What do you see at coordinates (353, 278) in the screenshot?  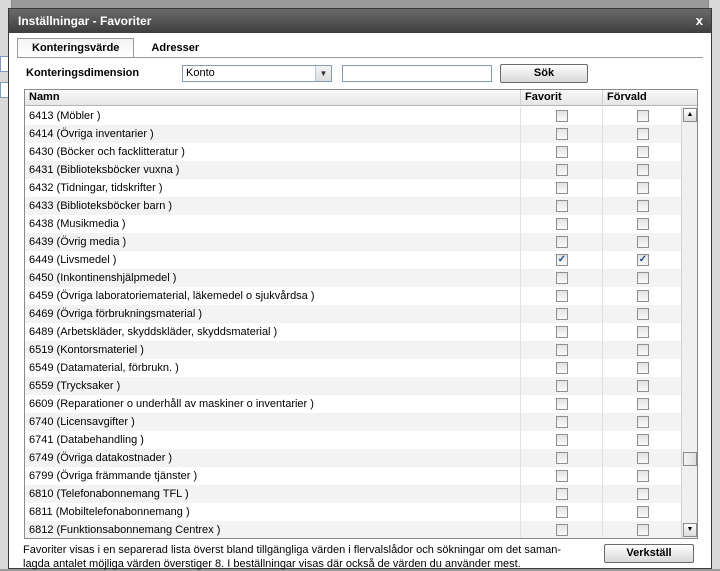 I see `table-row: 6450 (Inkontinenshjälpmedel )` at bounding box center [353, 278].